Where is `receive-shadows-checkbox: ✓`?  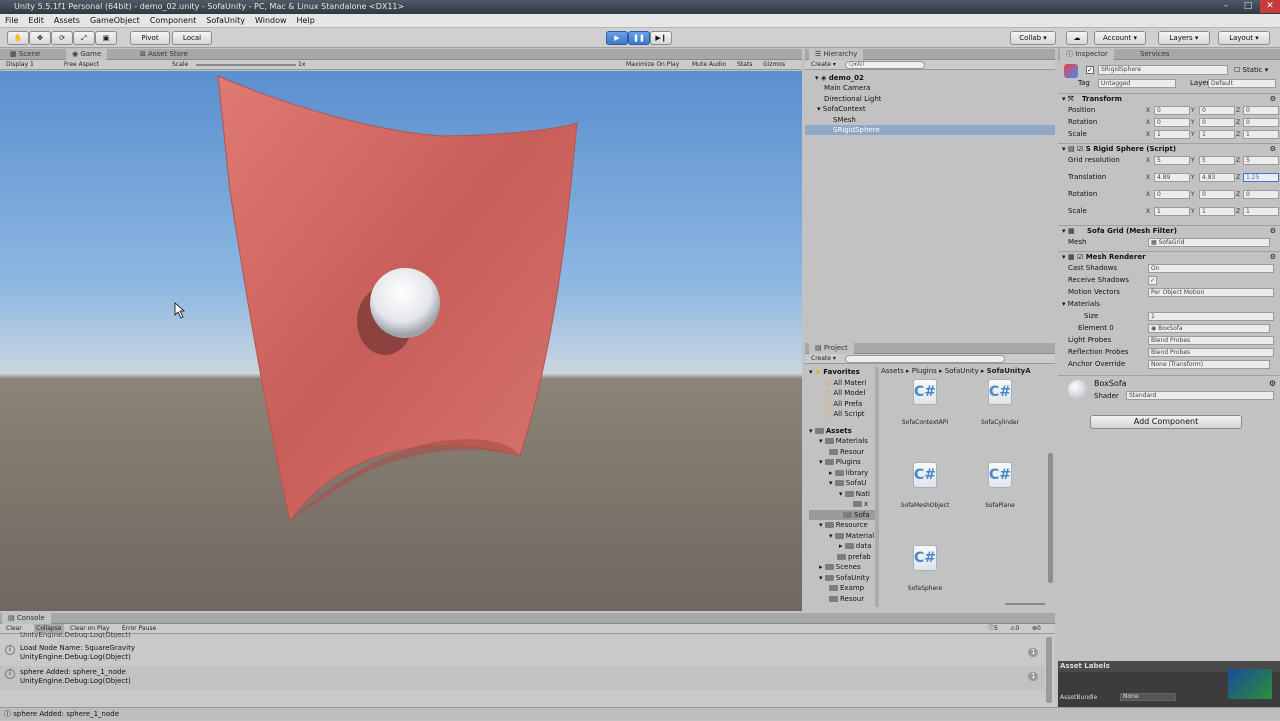 receive-shadows-checkbox: ✓ is located at coordinates (1152, 280).